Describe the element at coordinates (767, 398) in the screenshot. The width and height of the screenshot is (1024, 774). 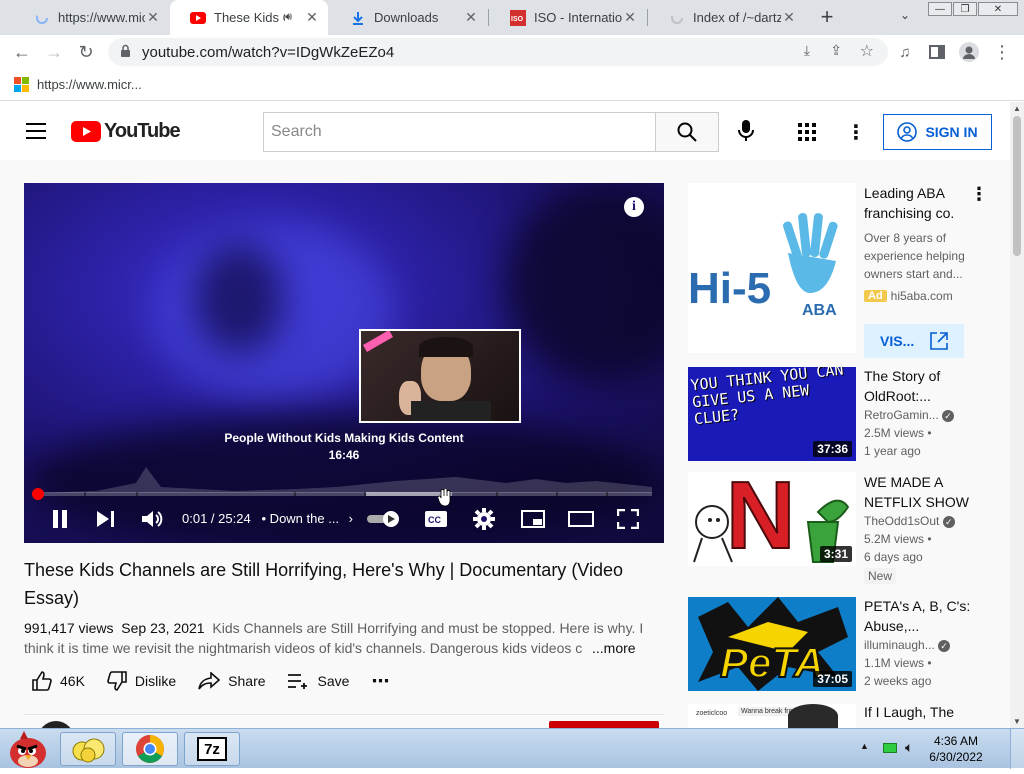
I see `thumbnail-text: YOU THINK YOU CAN GIVE US A NEW CLUE?` at that location.